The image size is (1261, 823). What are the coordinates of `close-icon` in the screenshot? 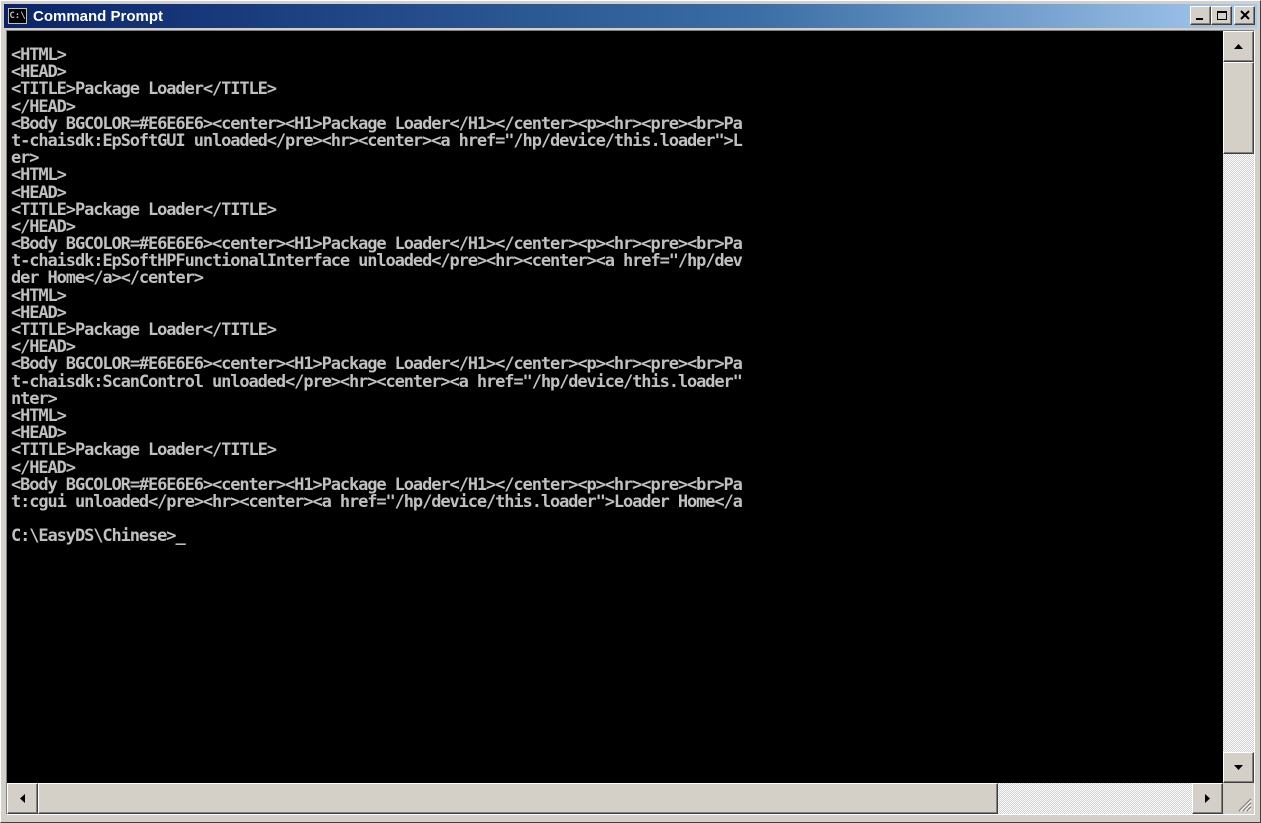 It's located at (1245, 15).